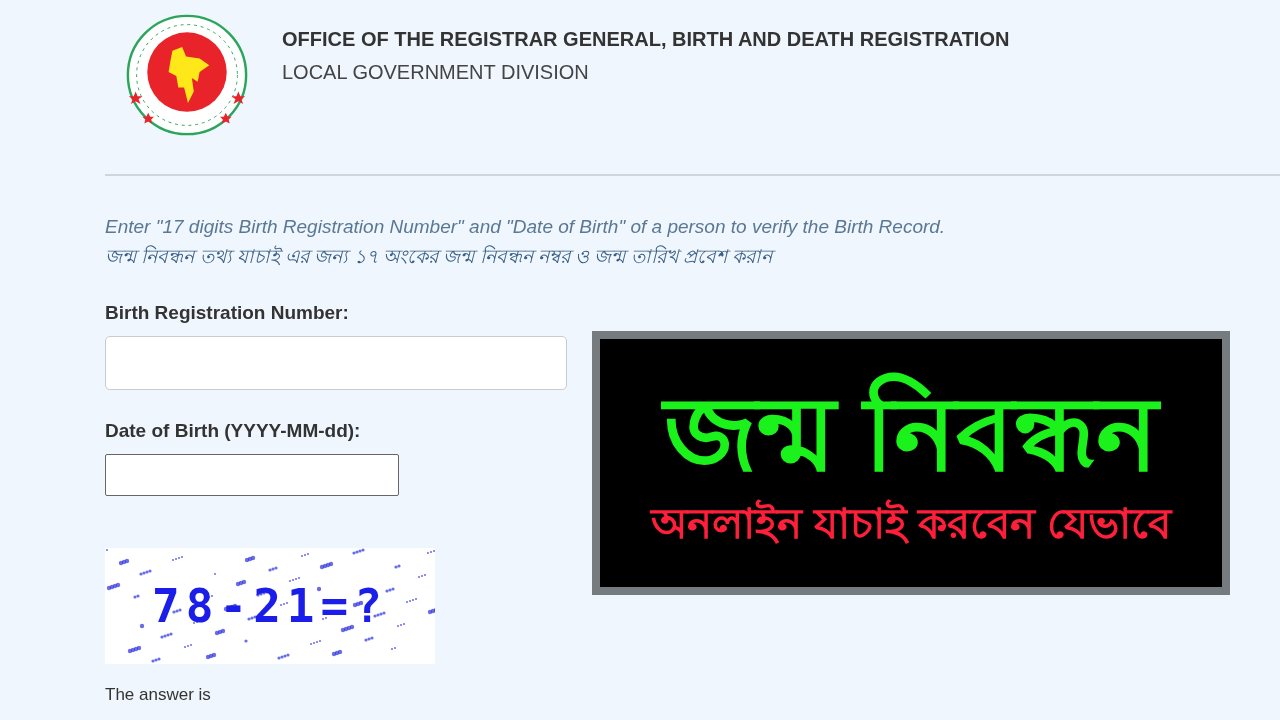 Image resolution: width=1280 pixels, height=720 pixels. What do you see at coordinates (270, 606) in the screenshot?
I see `captcha-image: 78-21=?` at bounding box center [270, 606].